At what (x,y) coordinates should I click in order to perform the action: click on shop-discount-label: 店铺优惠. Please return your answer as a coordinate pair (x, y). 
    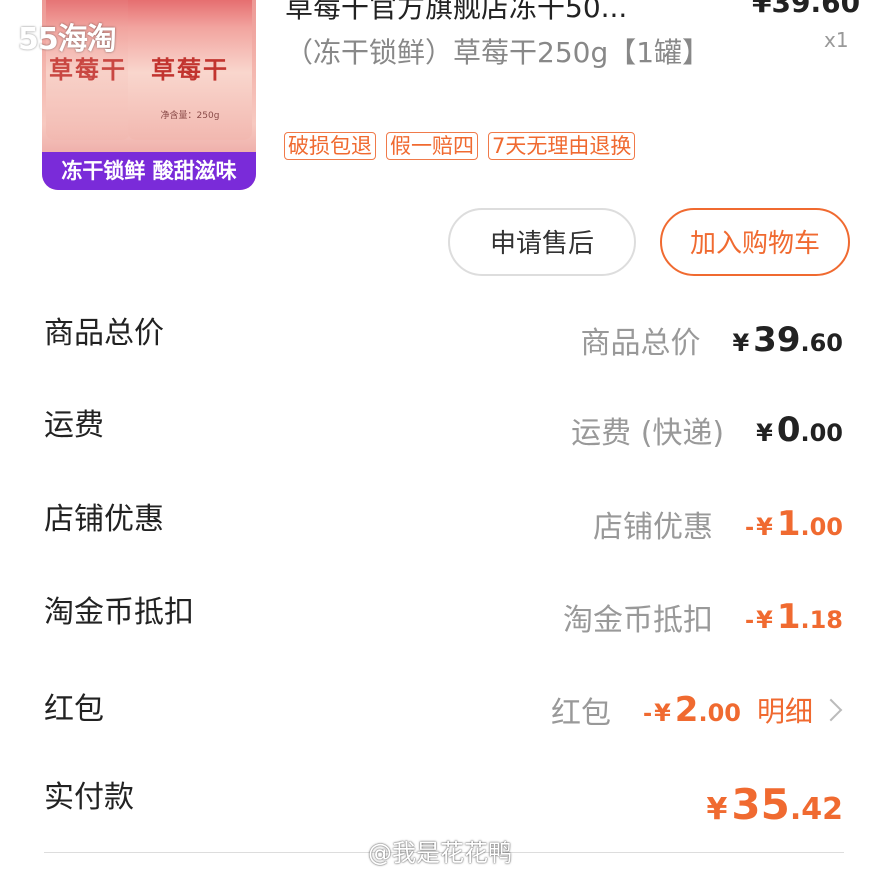
    Looking at the image, I should click on (104, 519).